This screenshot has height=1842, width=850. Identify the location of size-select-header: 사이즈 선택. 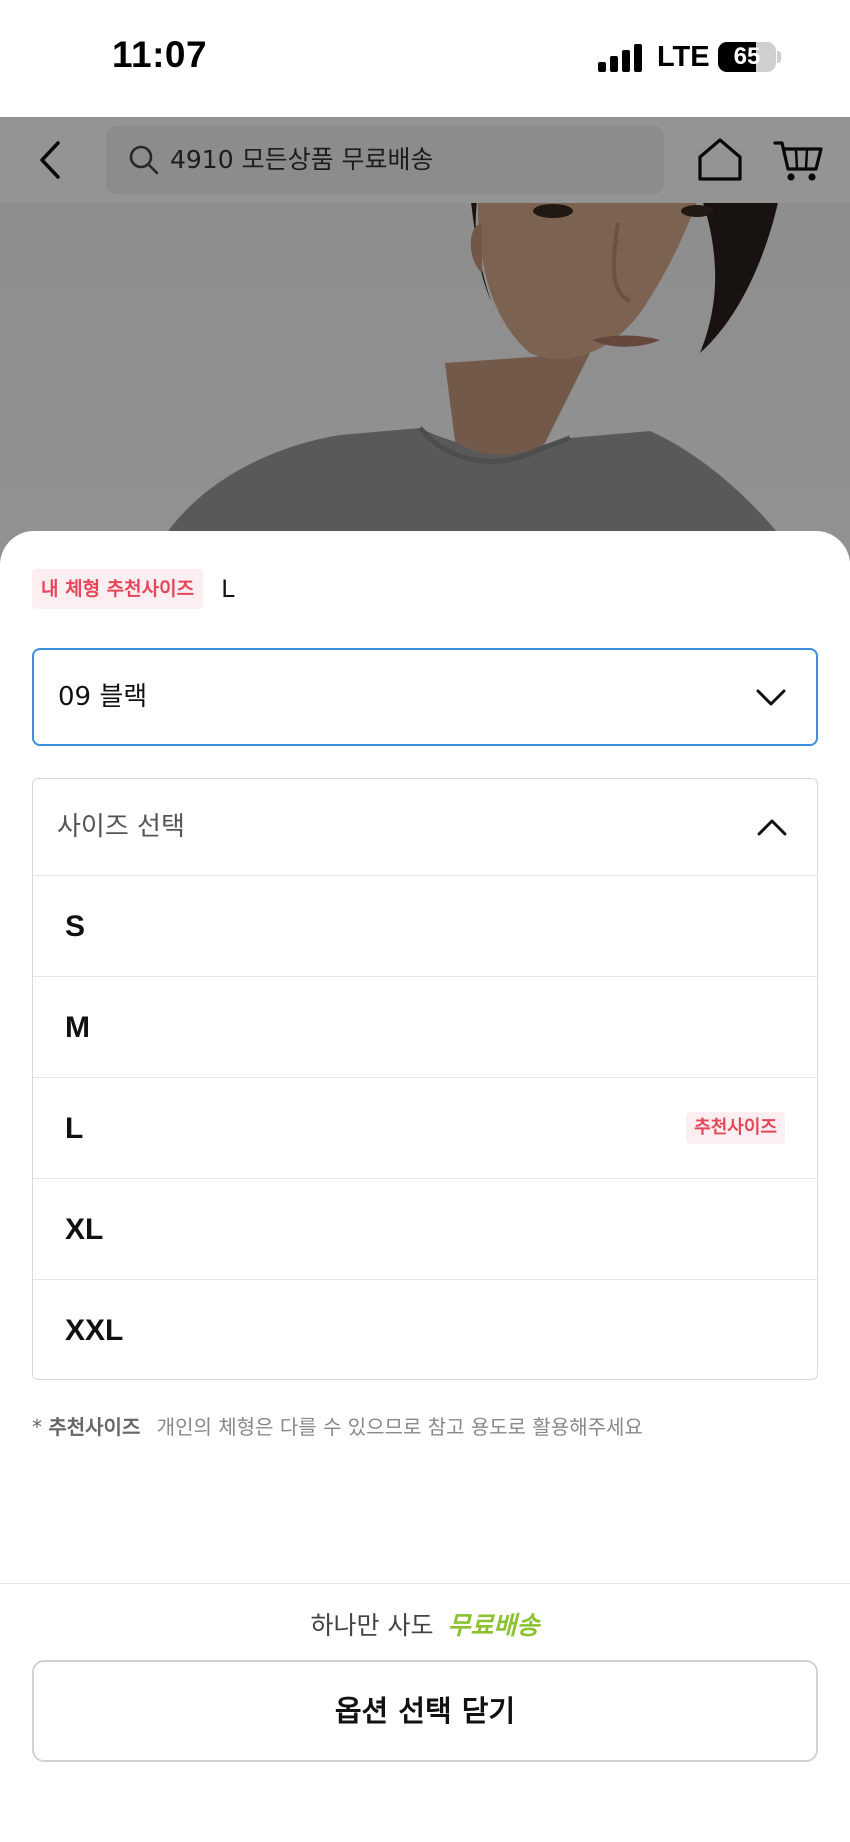
(425, 827).